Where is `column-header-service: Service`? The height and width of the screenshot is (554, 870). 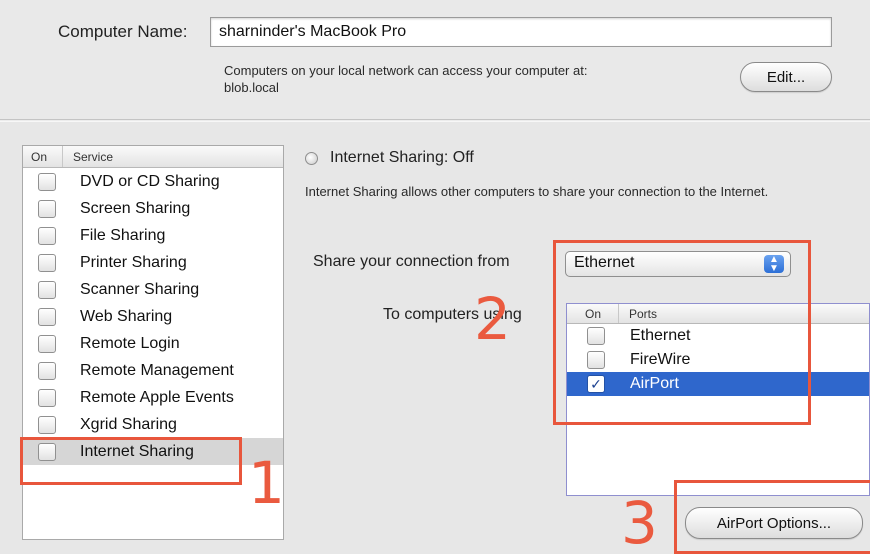 column-header-service: Service is located at coordinates (88, 157).